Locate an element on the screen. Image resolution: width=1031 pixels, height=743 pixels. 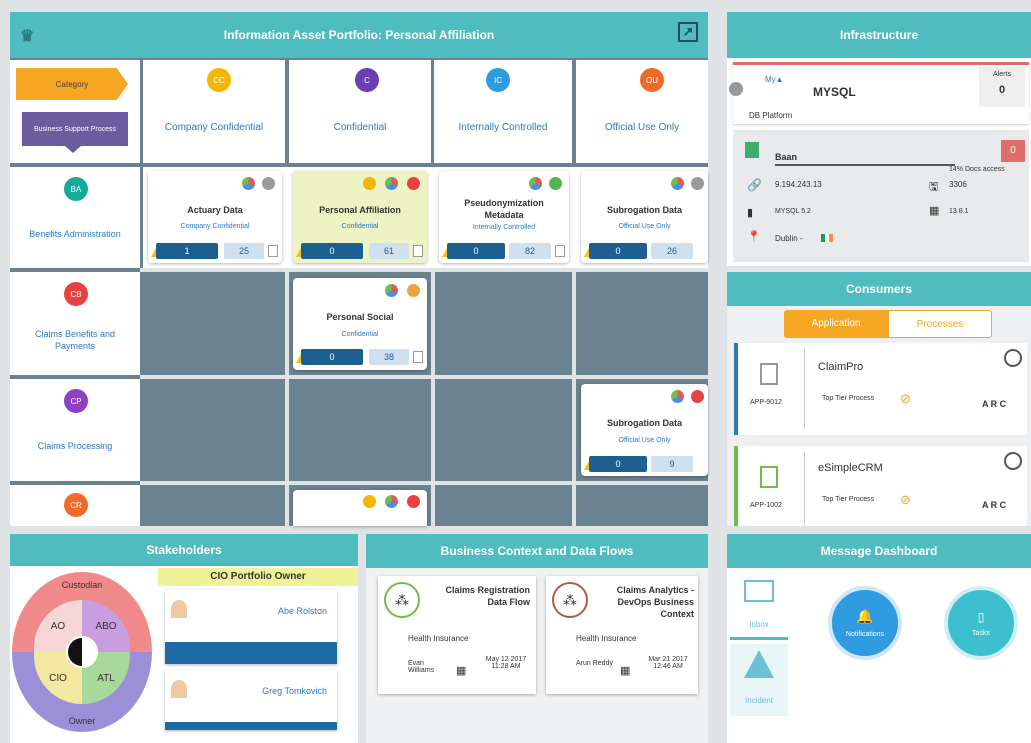
row-header-ba: BA Benefits Administration is located at coordinates (75, 217).